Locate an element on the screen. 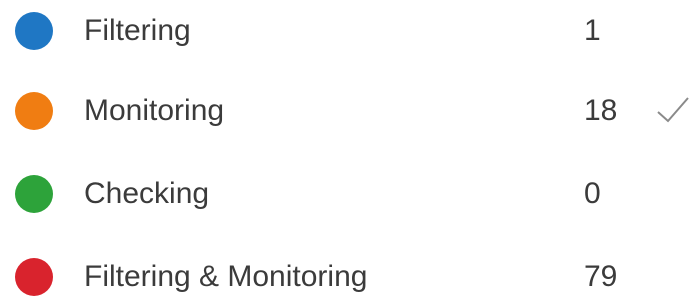 The height and width of the screenshot is (302, 692). legend-item-label: Checking is located at coordinates (147, 193).